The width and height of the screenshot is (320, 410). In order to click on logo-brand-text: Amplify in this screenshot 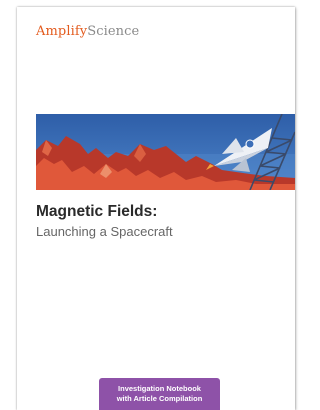, I will do `click(62, 31)`.